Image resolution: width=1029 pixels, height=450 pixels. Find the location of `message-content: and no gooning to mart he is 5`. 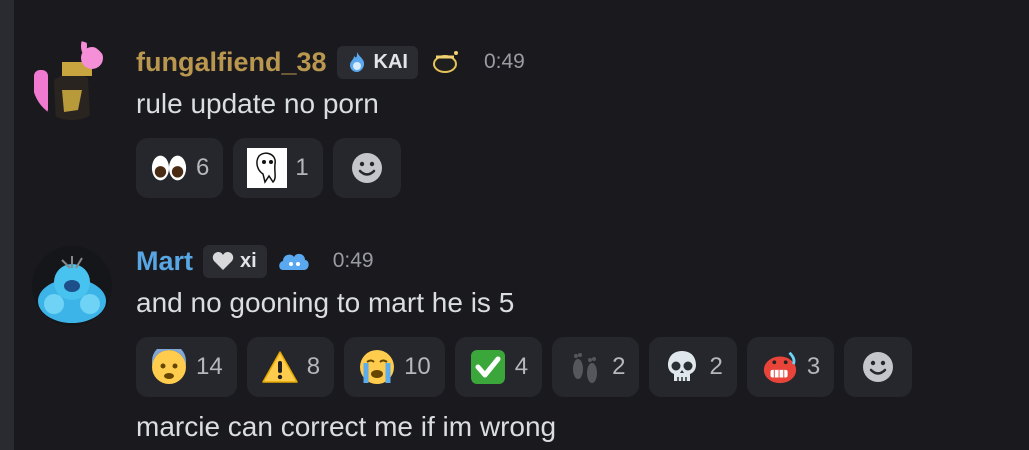

message-content: and no gooning to mart he is 5 is located at coordinates (325, 302).